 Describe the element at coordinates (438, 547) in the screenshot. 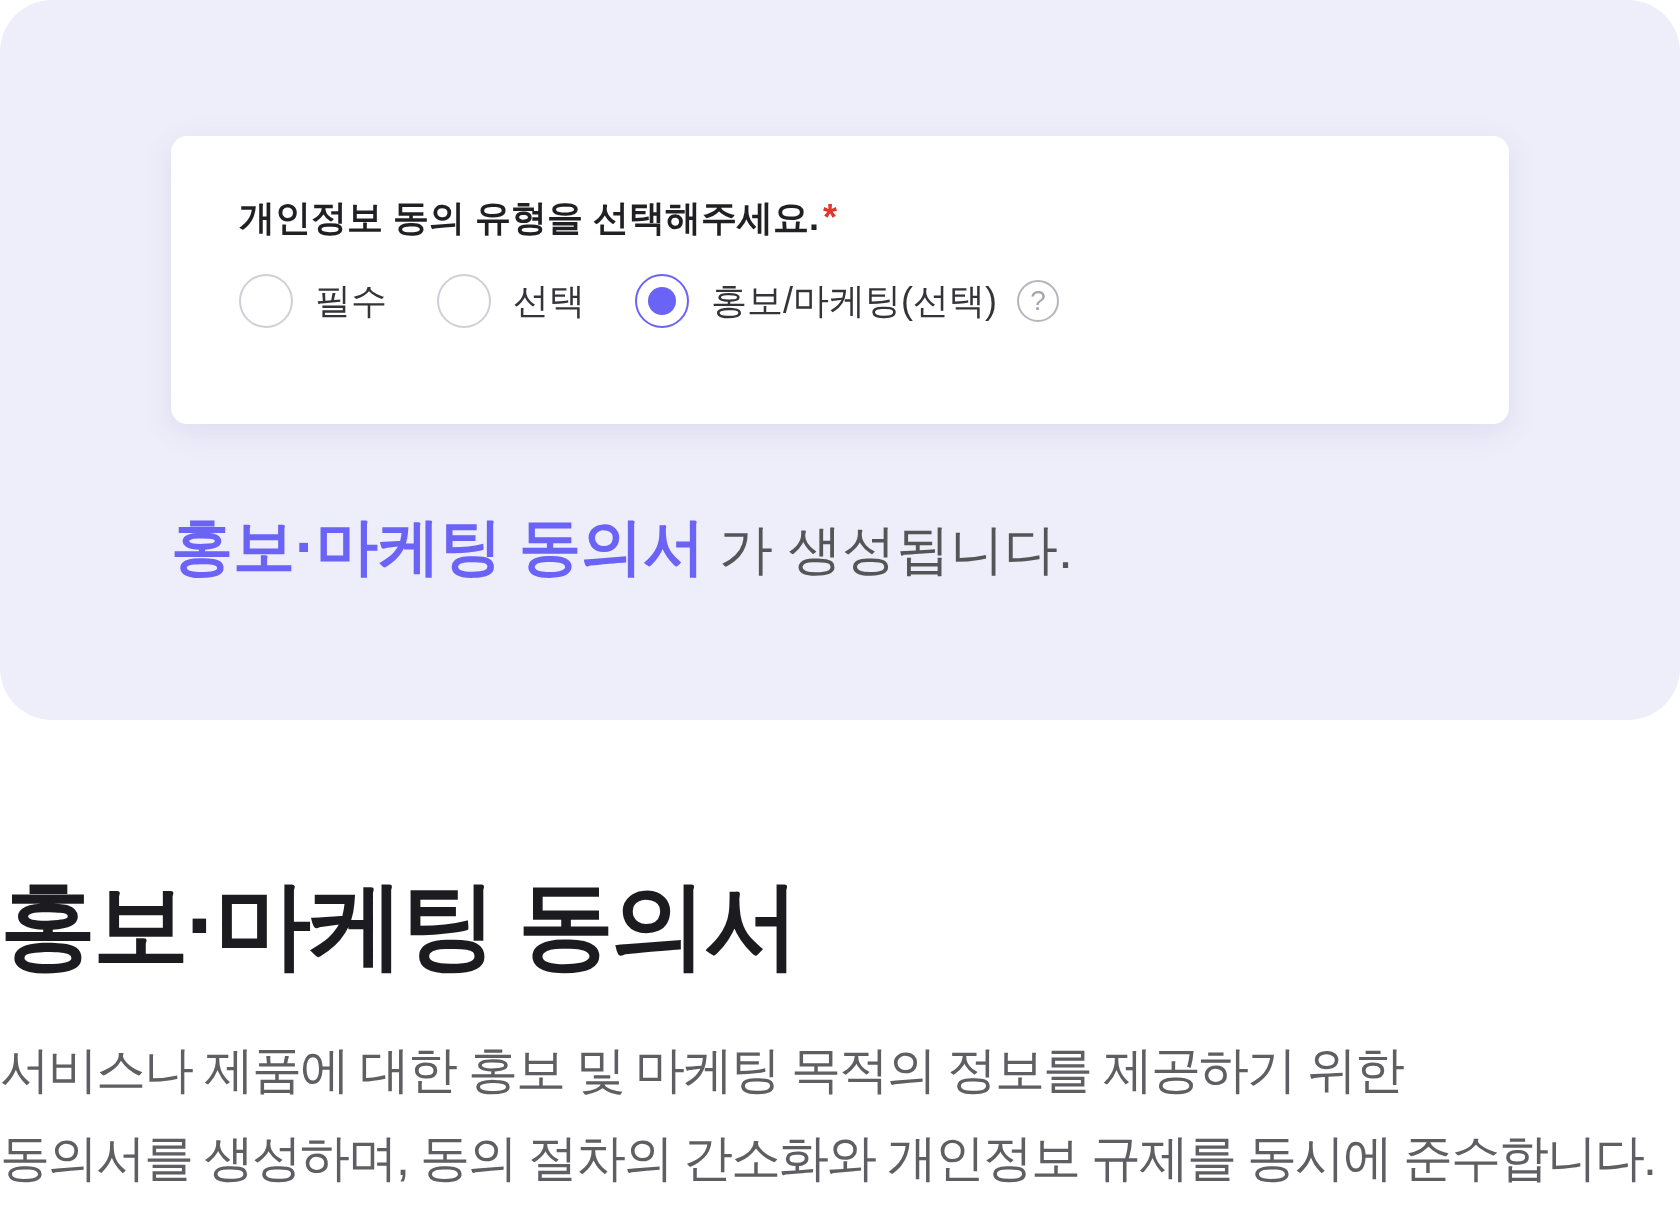

I see `result-highlight: 홍보·마케팅 동의서` at that location.